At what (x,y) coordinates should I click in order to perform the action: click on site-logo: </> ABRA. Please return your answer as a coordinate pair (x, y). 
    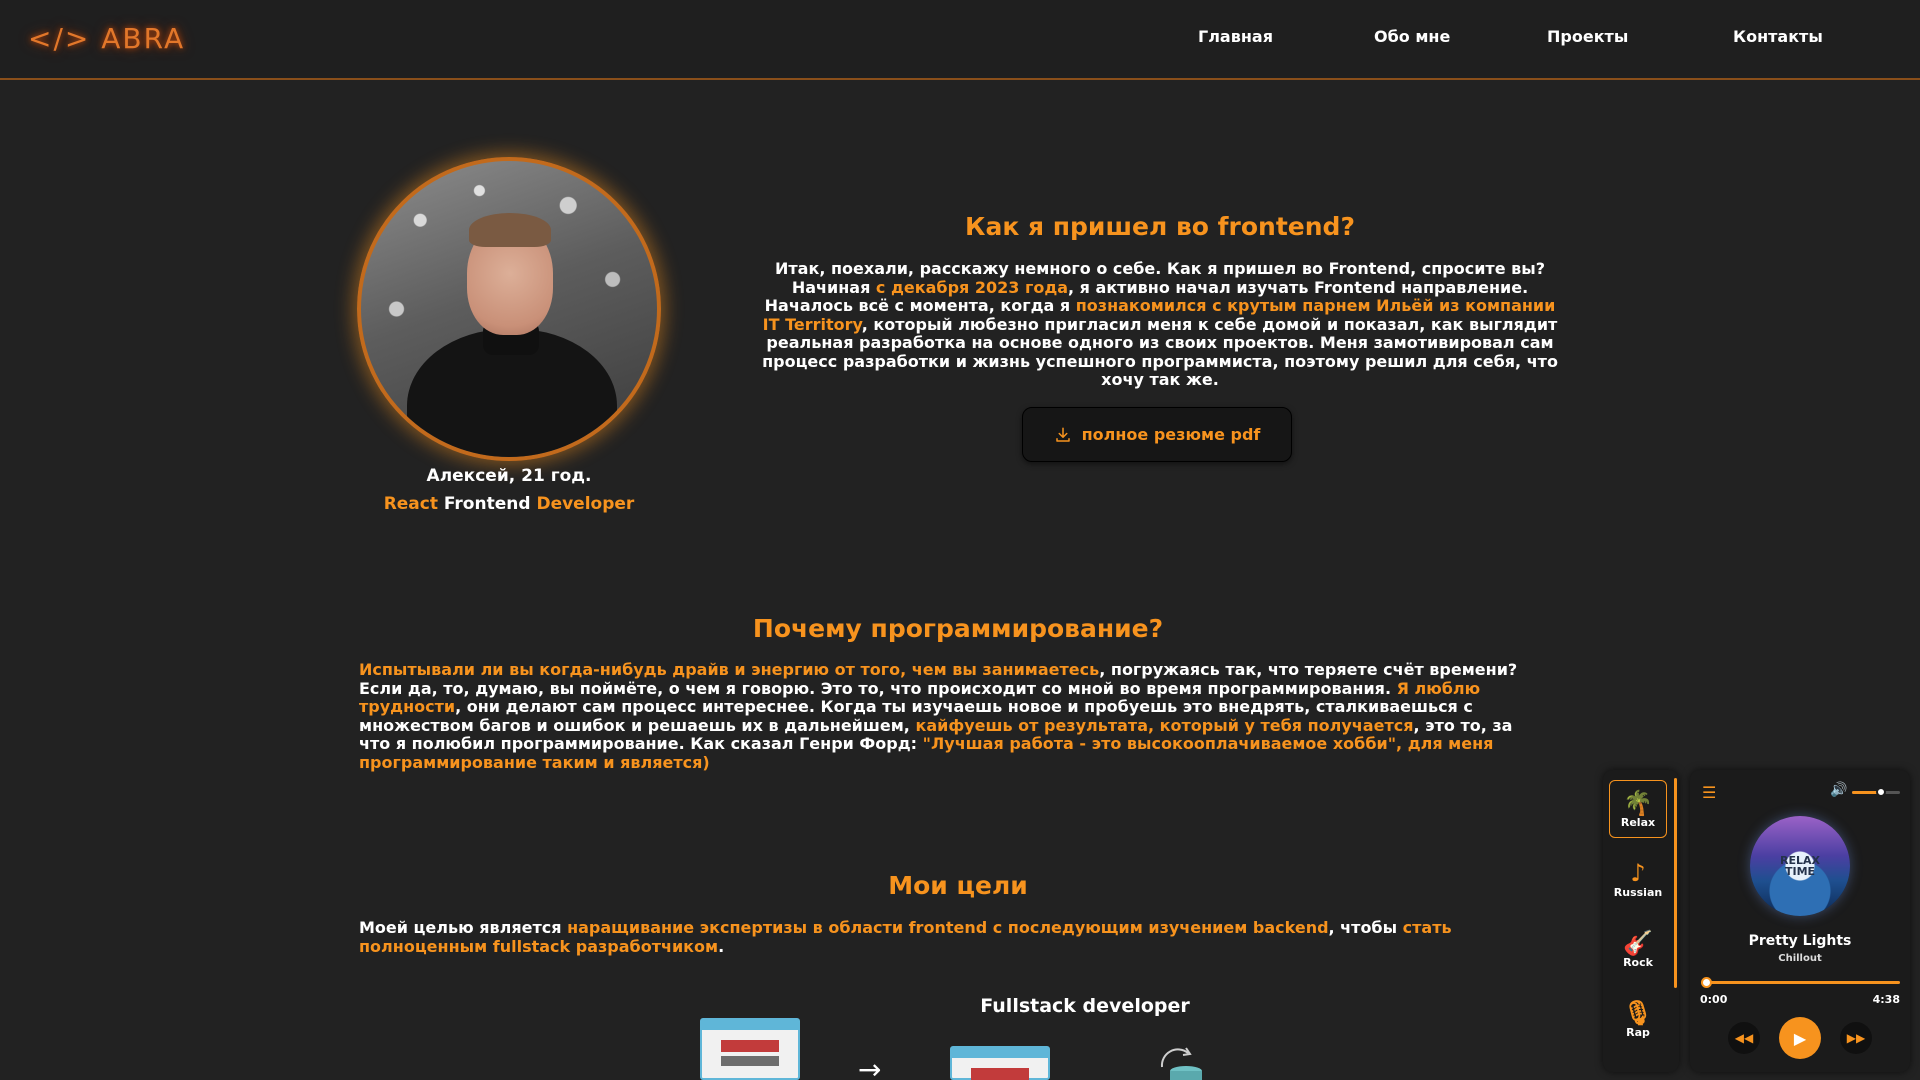
    Looking at the image, I should click on (106, 38).